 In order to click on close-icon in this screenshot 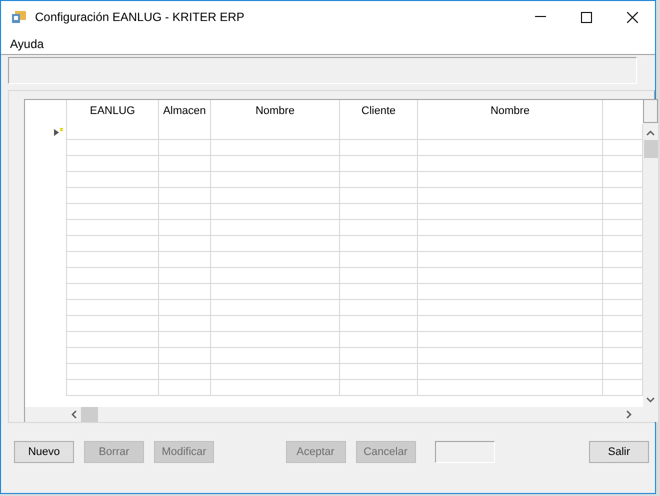, I will do `click(632, 17)`.